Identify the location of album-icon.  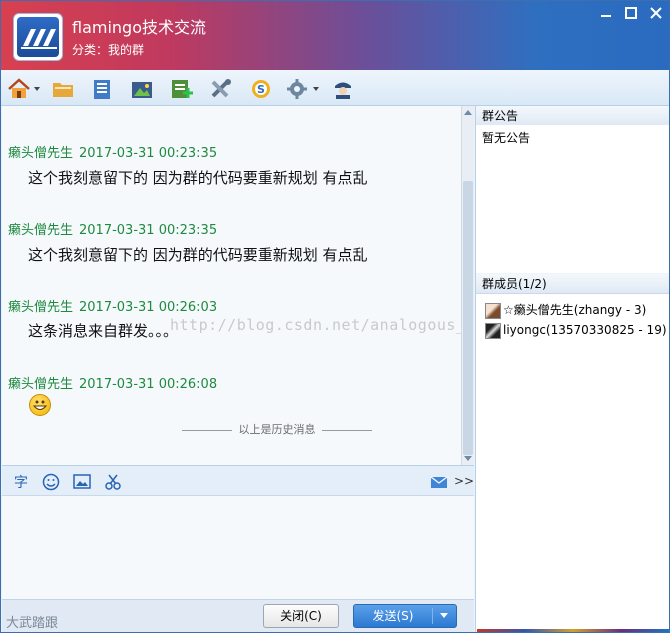
(142, 90).